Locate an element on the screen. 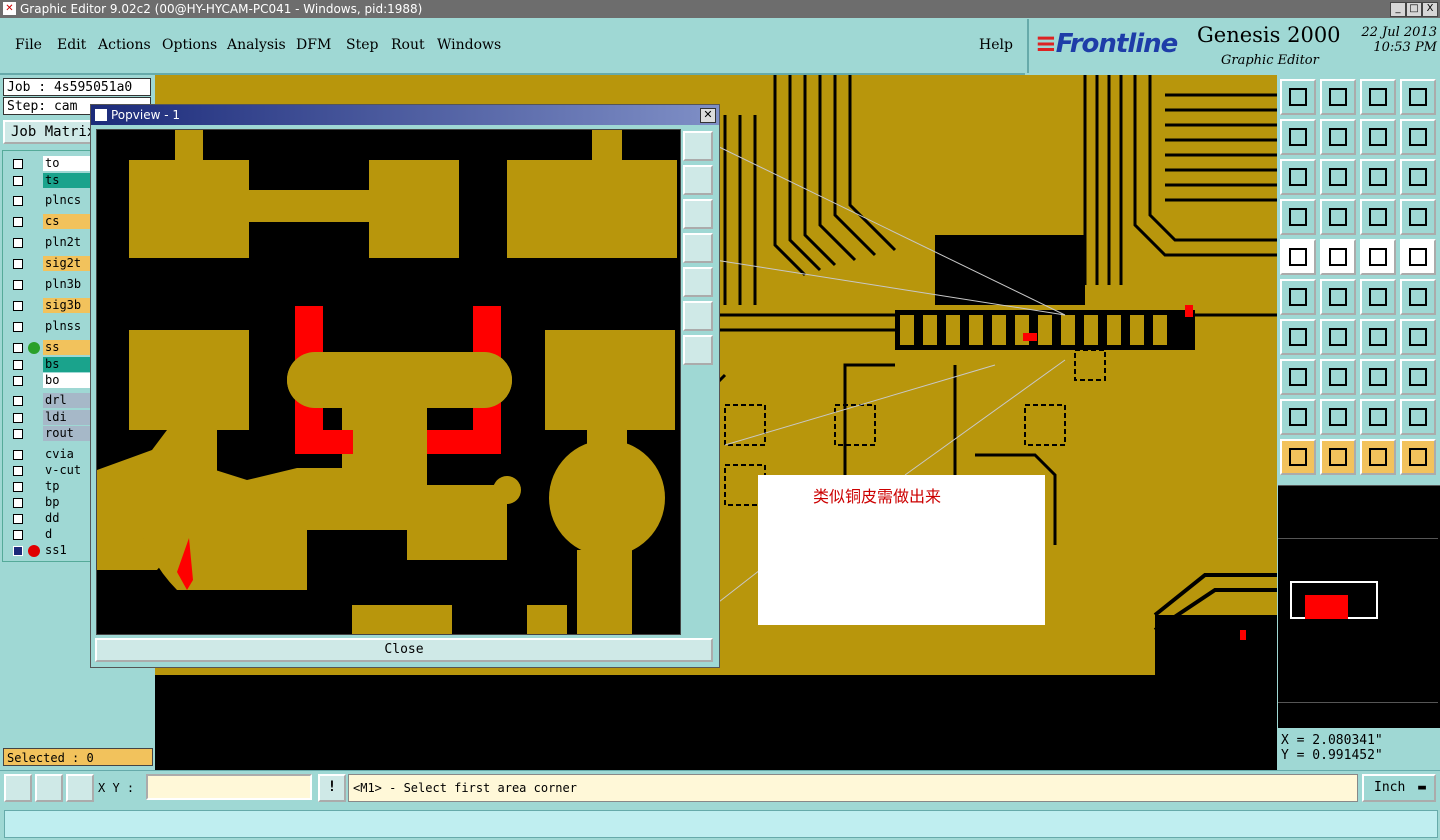 This screenshot has height=840, width=1440. layer-row-ldi: ldi is located at coordinates (51, 418).